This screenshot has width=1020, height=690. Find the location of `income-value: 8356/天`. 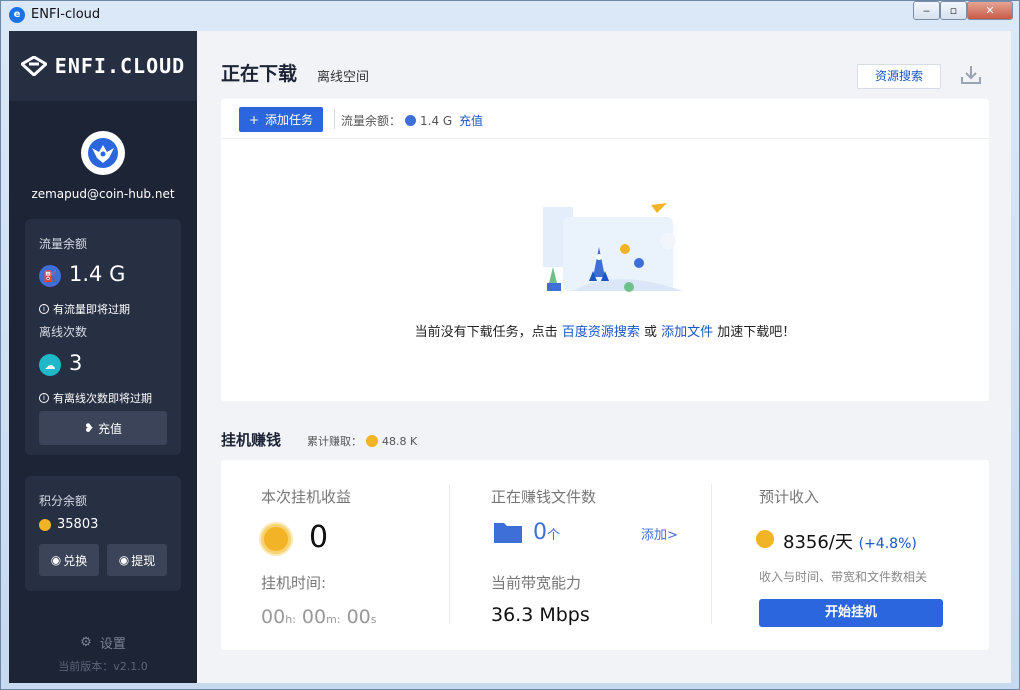

income-value: 8356/天 is located at coordinates (818, 542).